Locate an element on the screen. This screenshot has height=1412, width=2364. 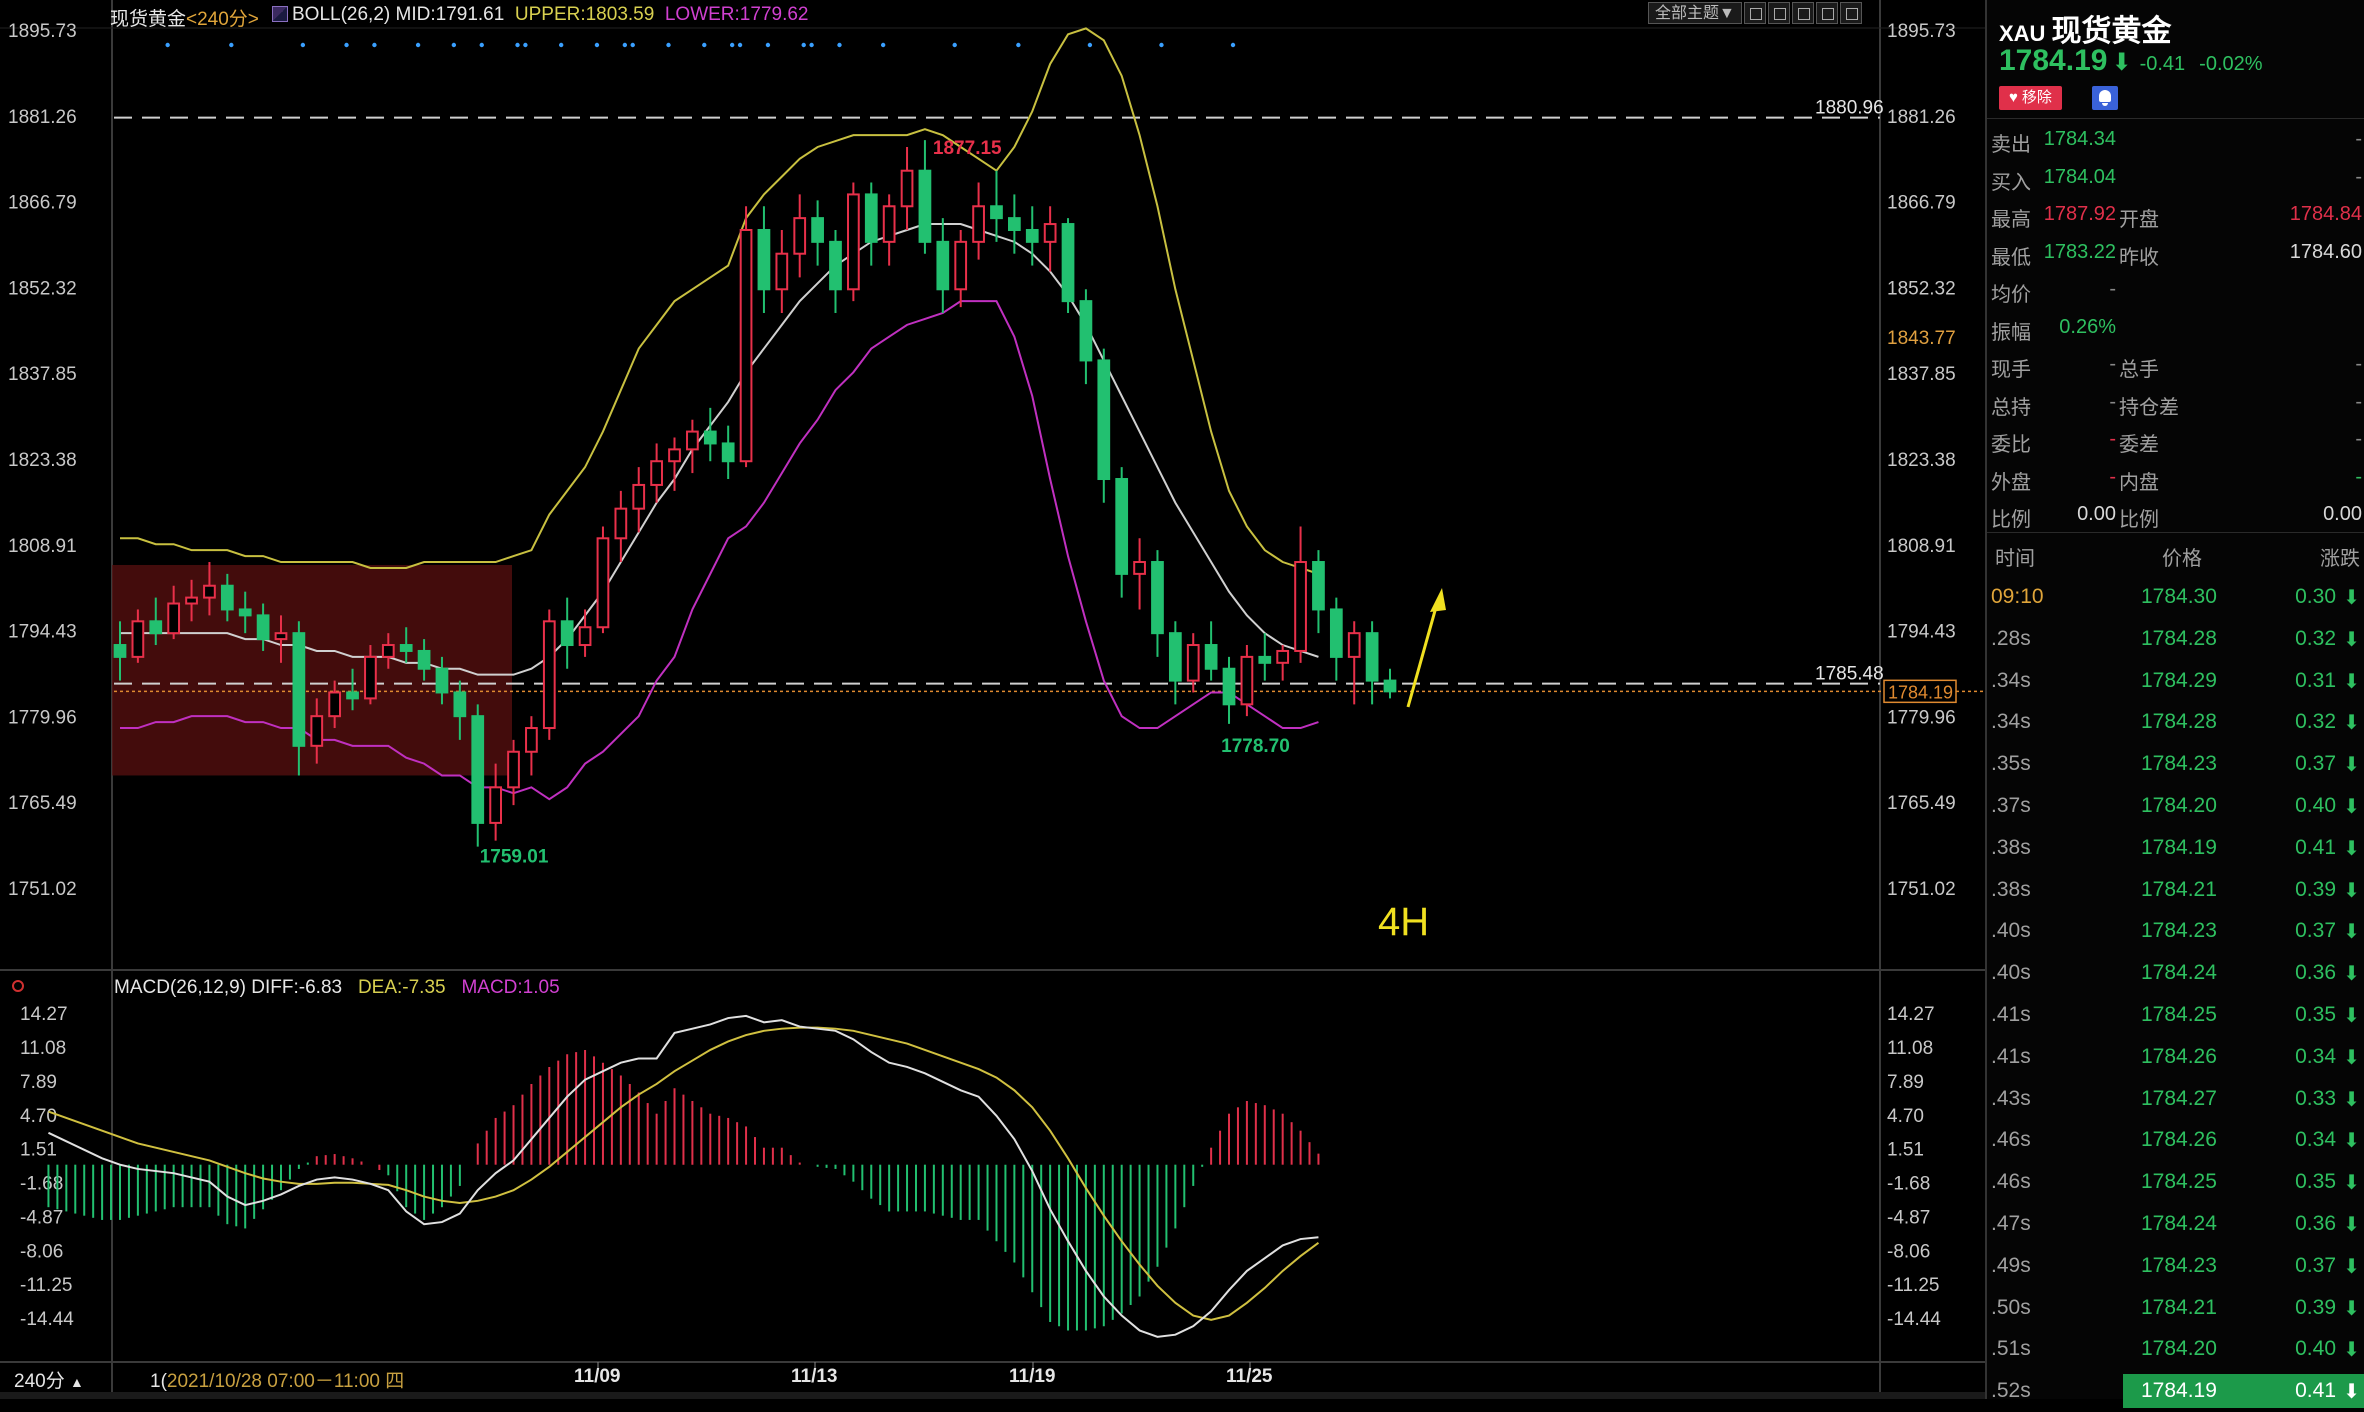
tick-time: .38s is located at coordinates (2011, 889).